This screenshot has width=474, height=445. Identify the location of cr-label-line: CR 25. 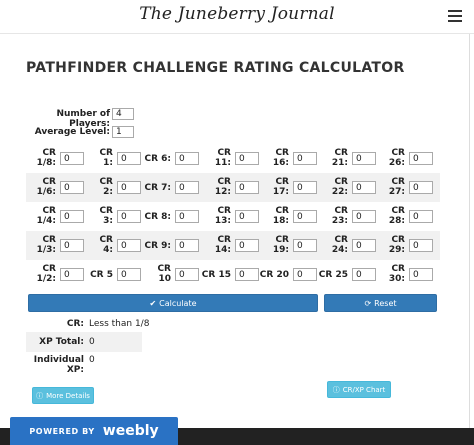
(333, 275).